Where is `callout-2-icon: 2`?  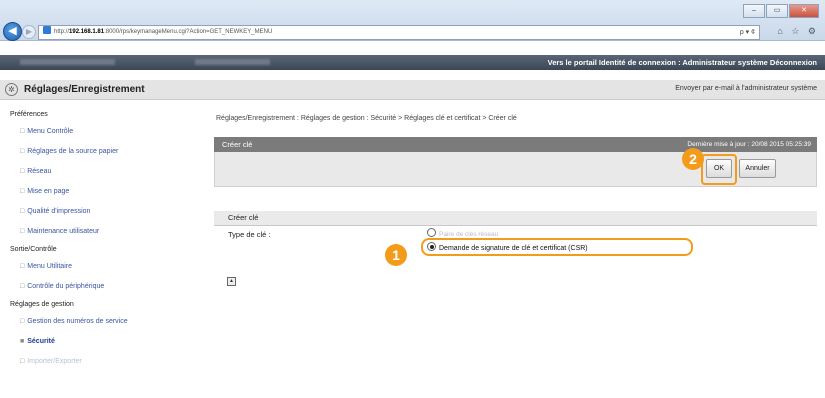 callout-2-icon: 2 is located at coordinates (693, 159).